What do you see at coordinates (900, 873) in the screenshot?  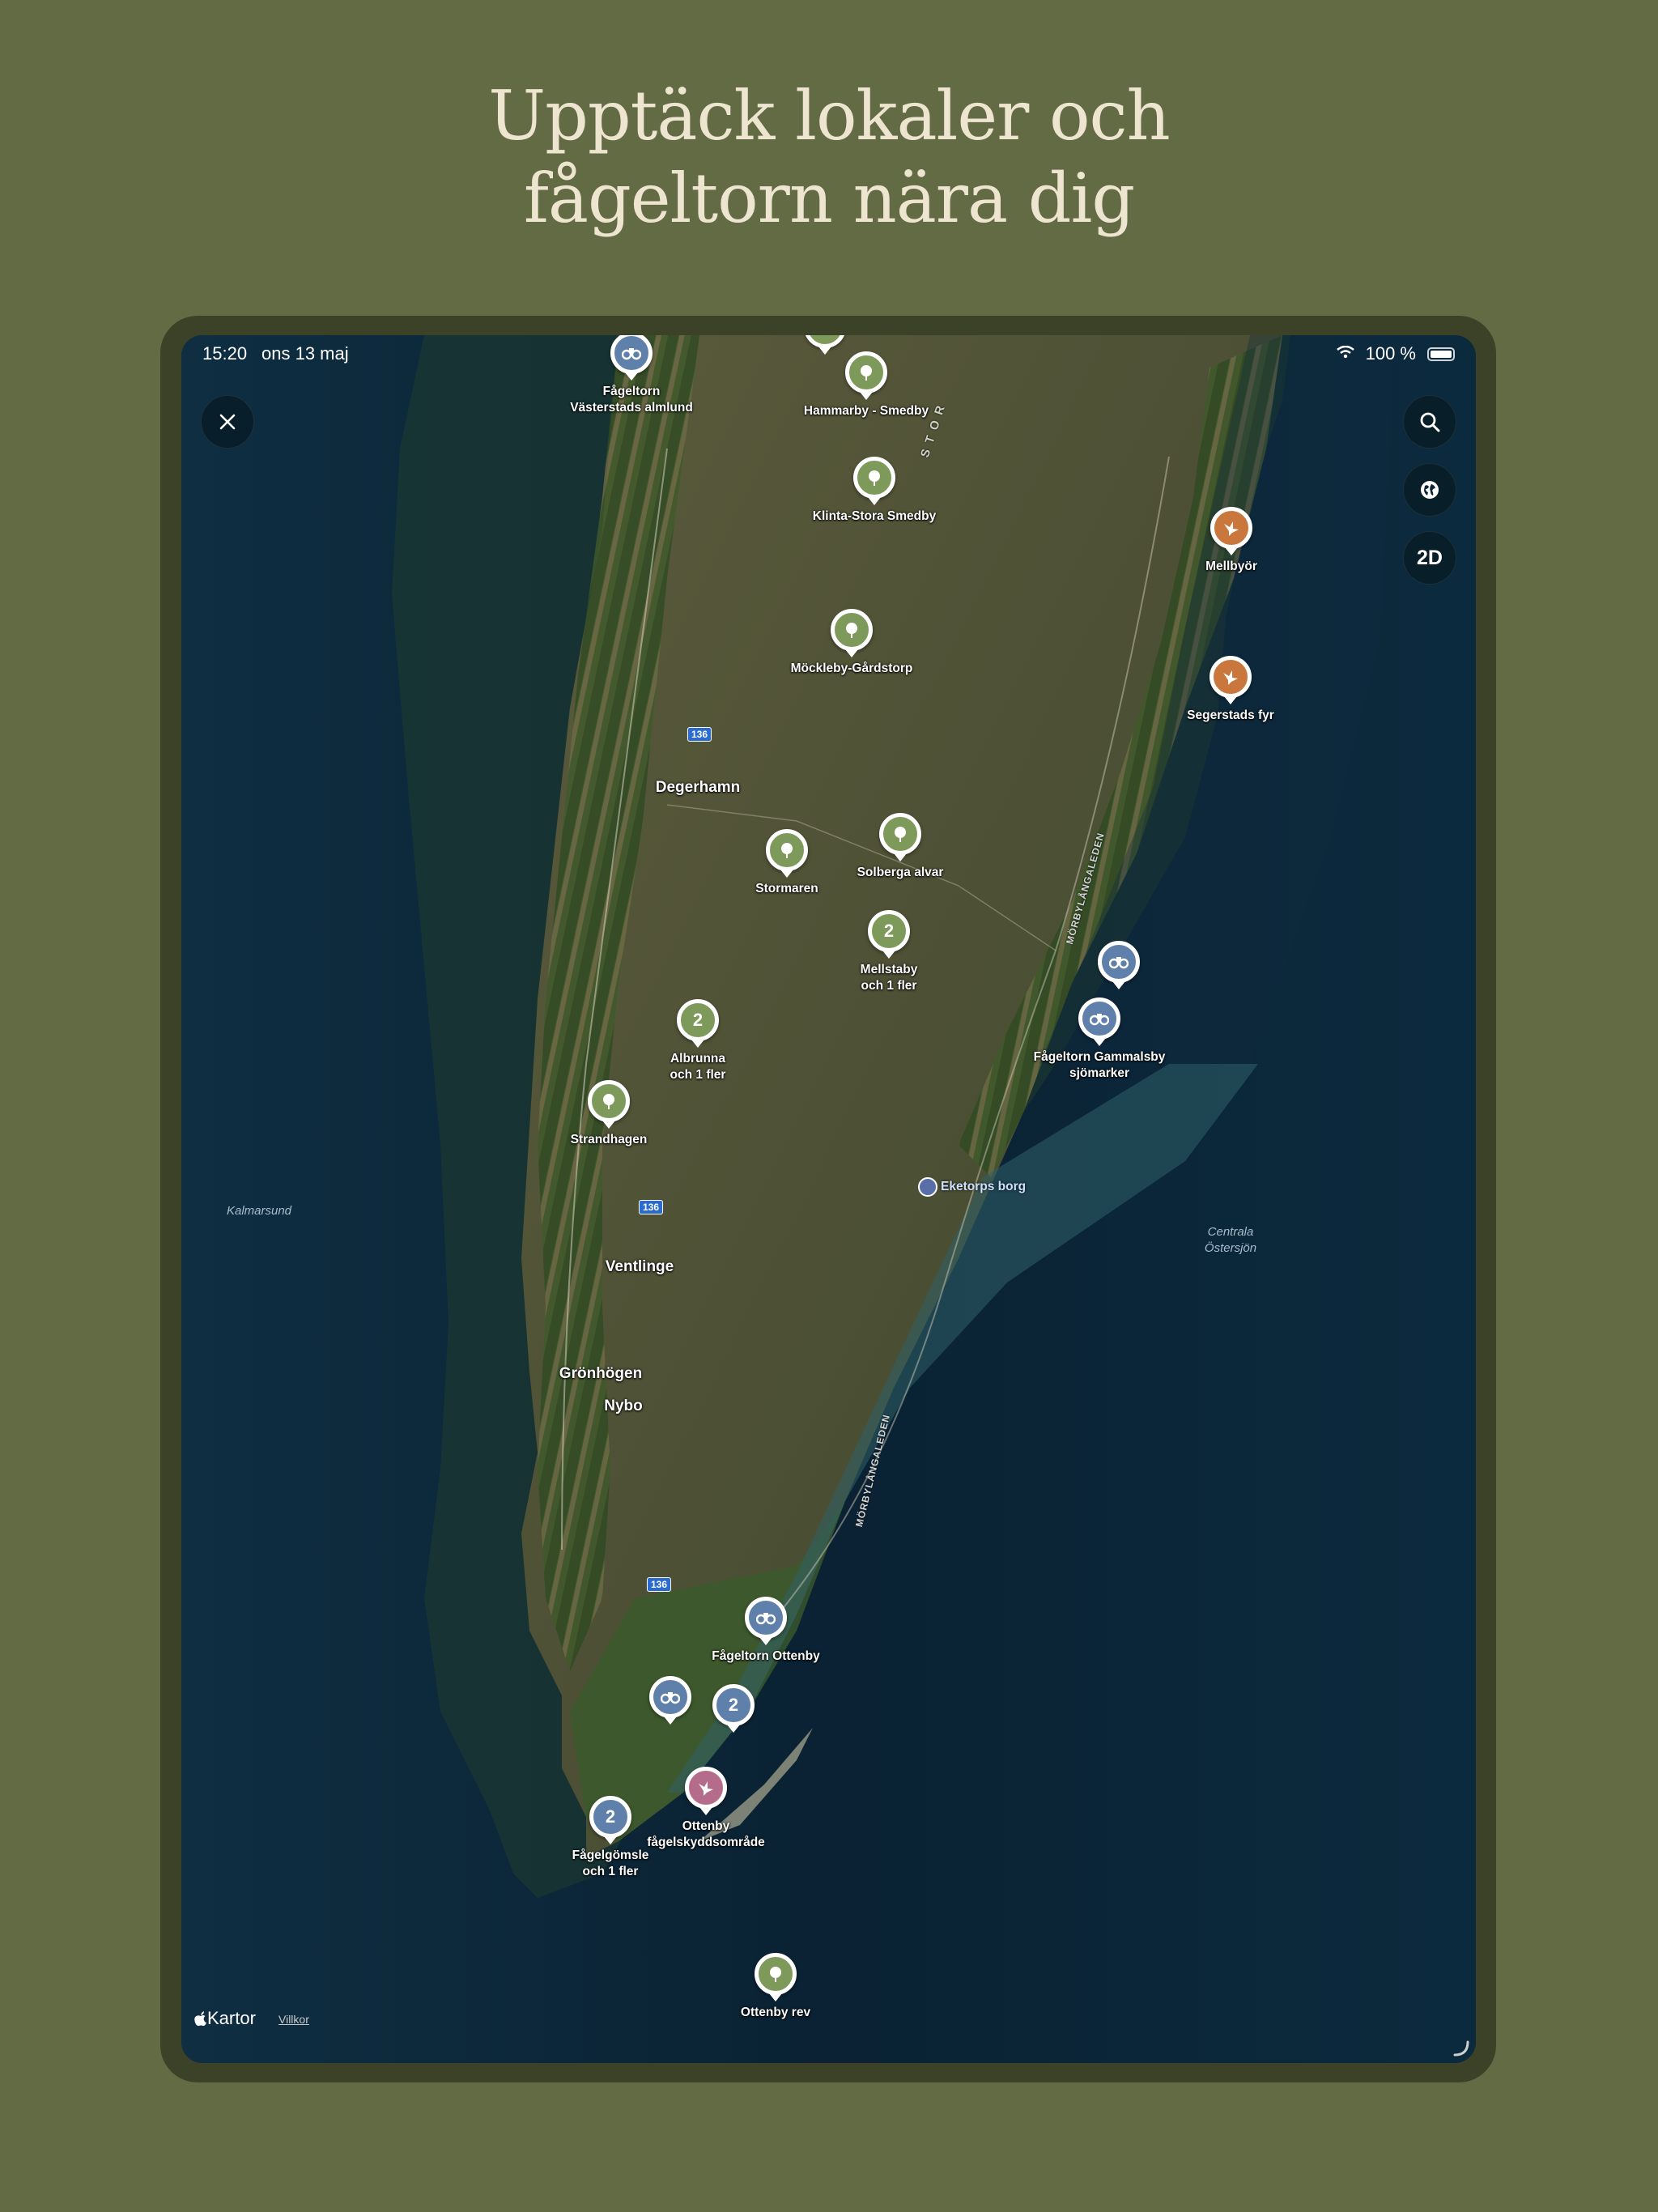 I see `pin-label: Solberga alvar` at bounding box center [900, 873].